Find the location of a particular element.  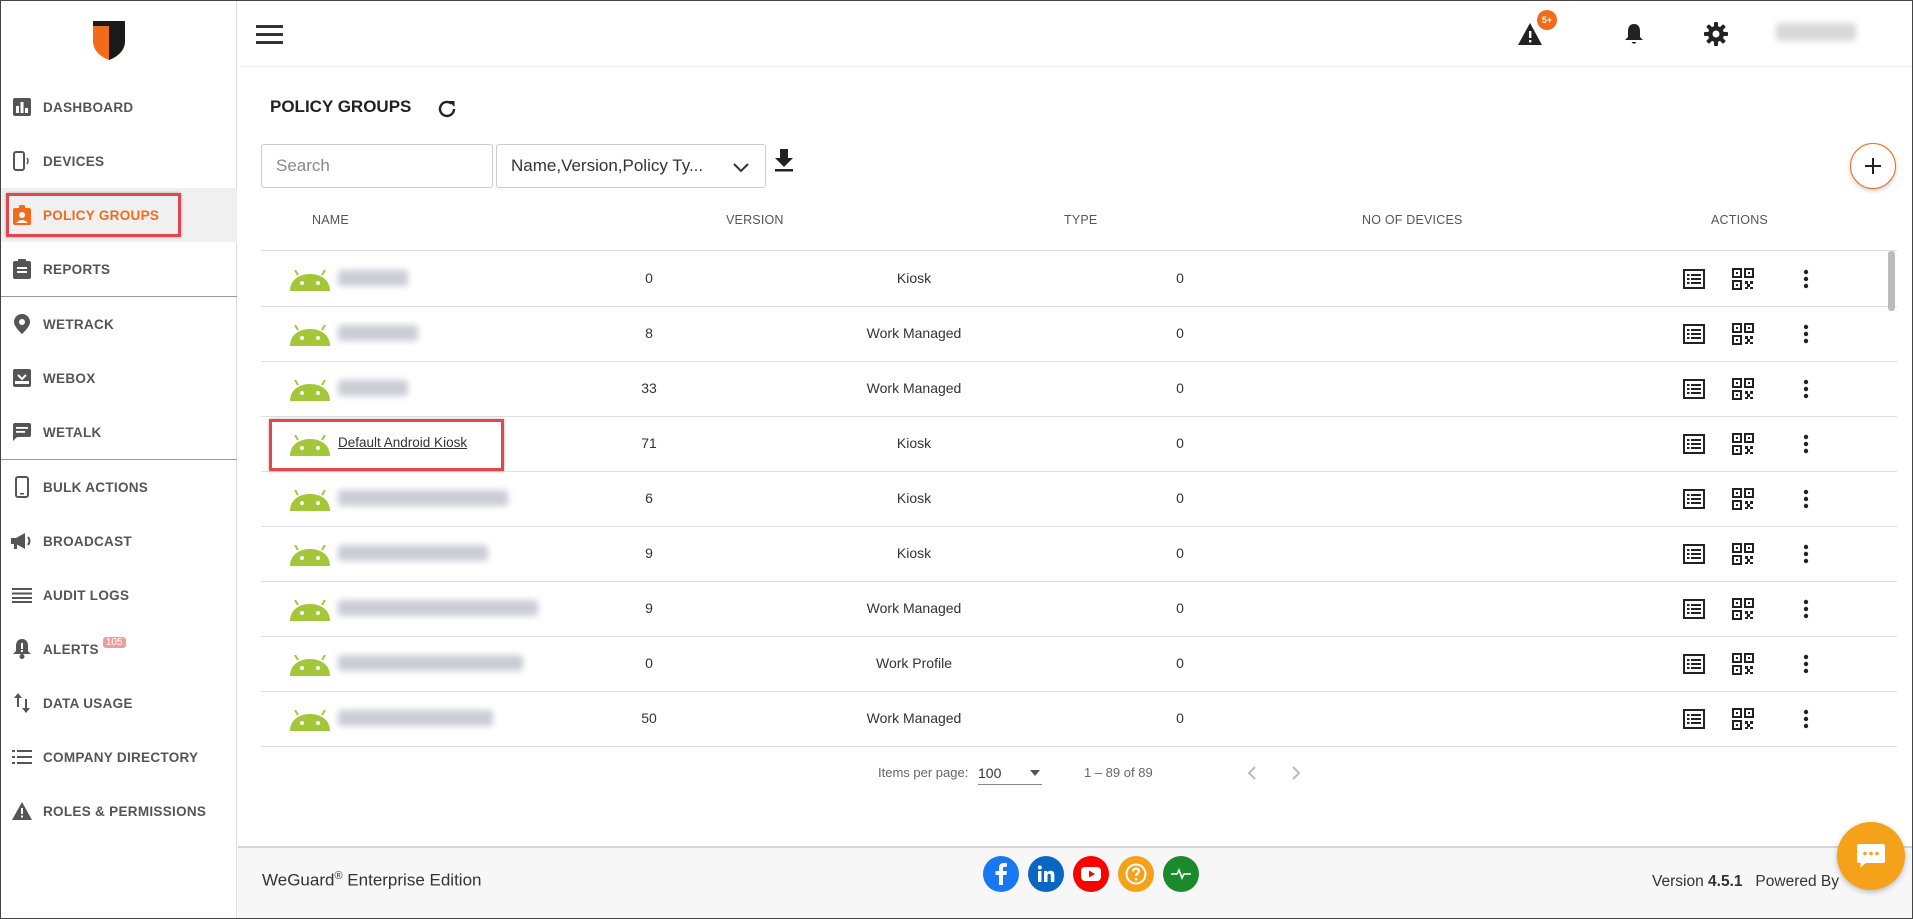

column-header-version: VERSION is located at coordinates (755, 220).